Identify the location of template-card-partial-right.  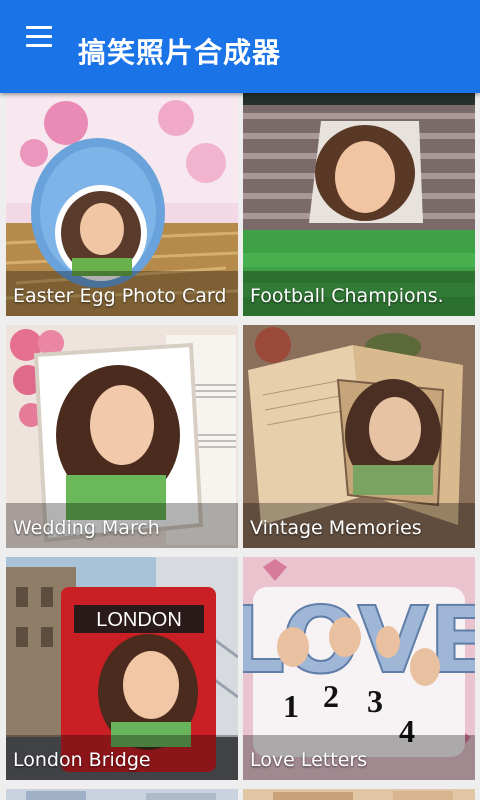
(359, 794).